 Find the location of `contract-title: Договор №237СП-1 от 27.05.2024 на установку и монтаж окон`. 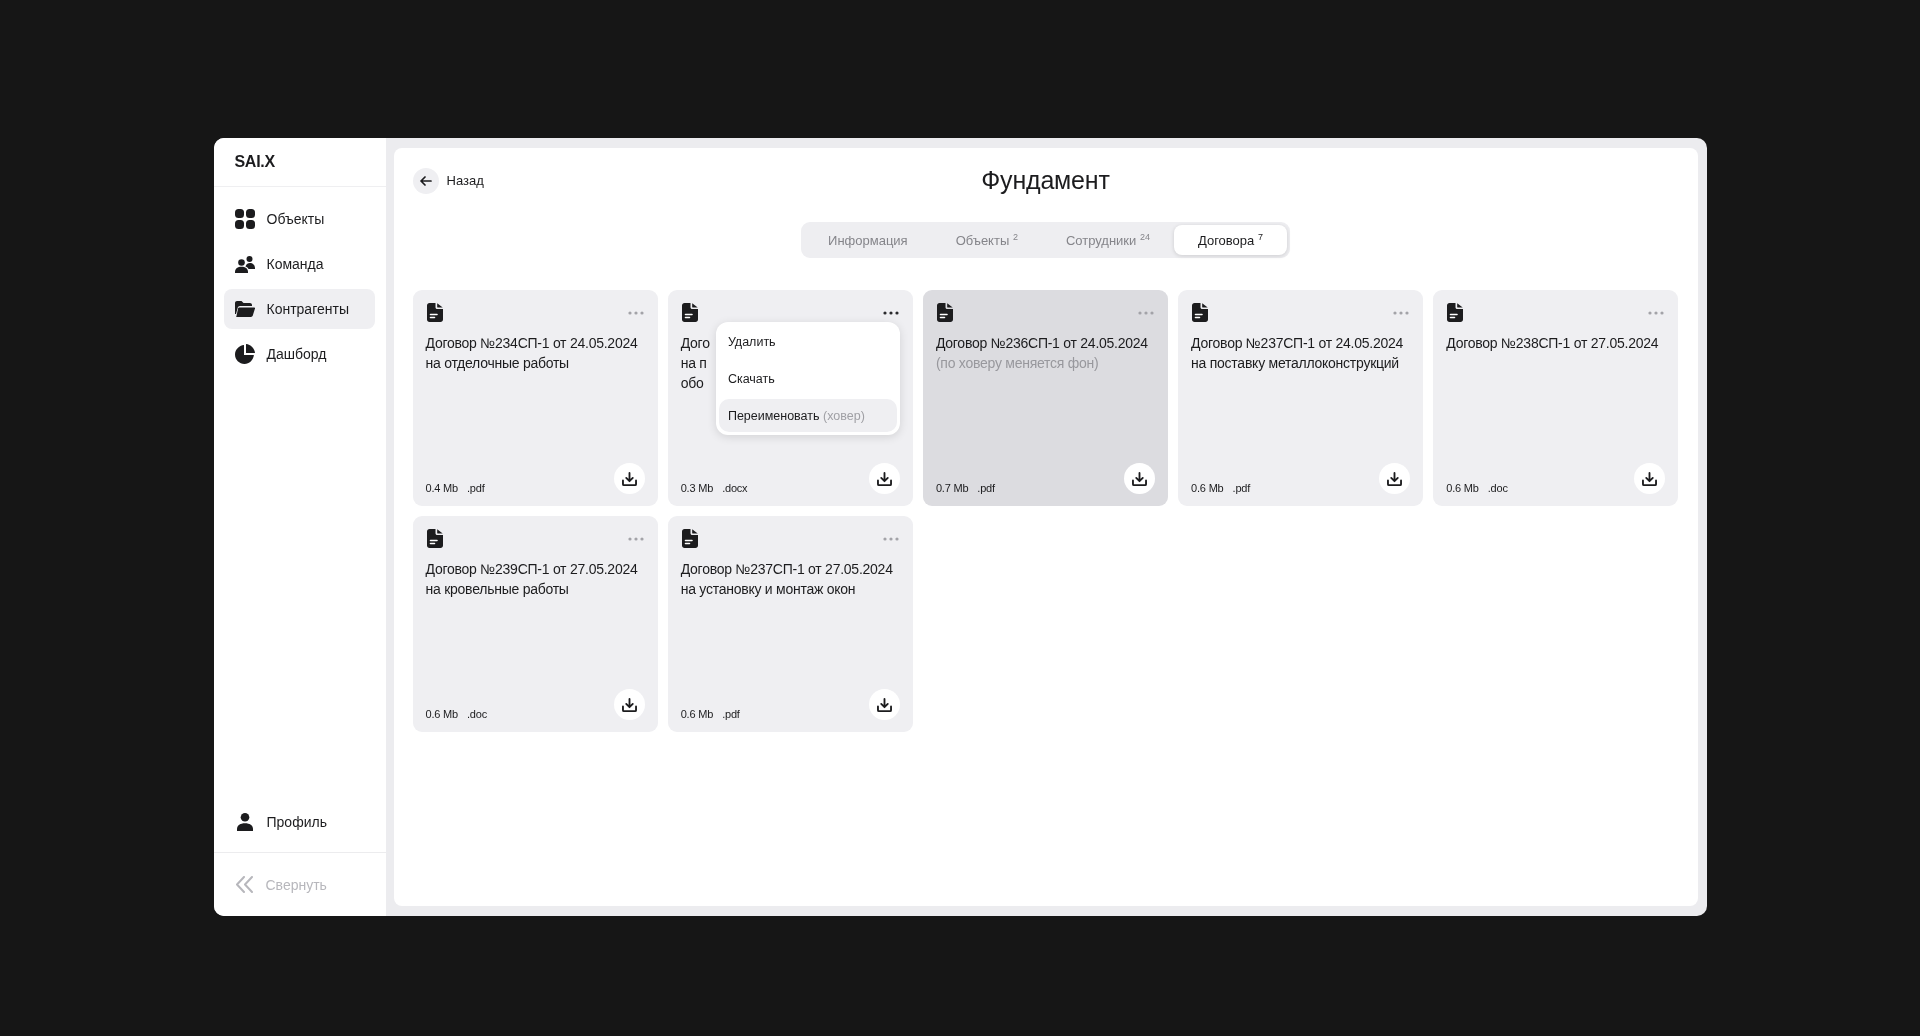

contract-title: Договор №237СП-1 от 27.05.2024 на установку и монтаж окон is located at coordinates (786, 579).